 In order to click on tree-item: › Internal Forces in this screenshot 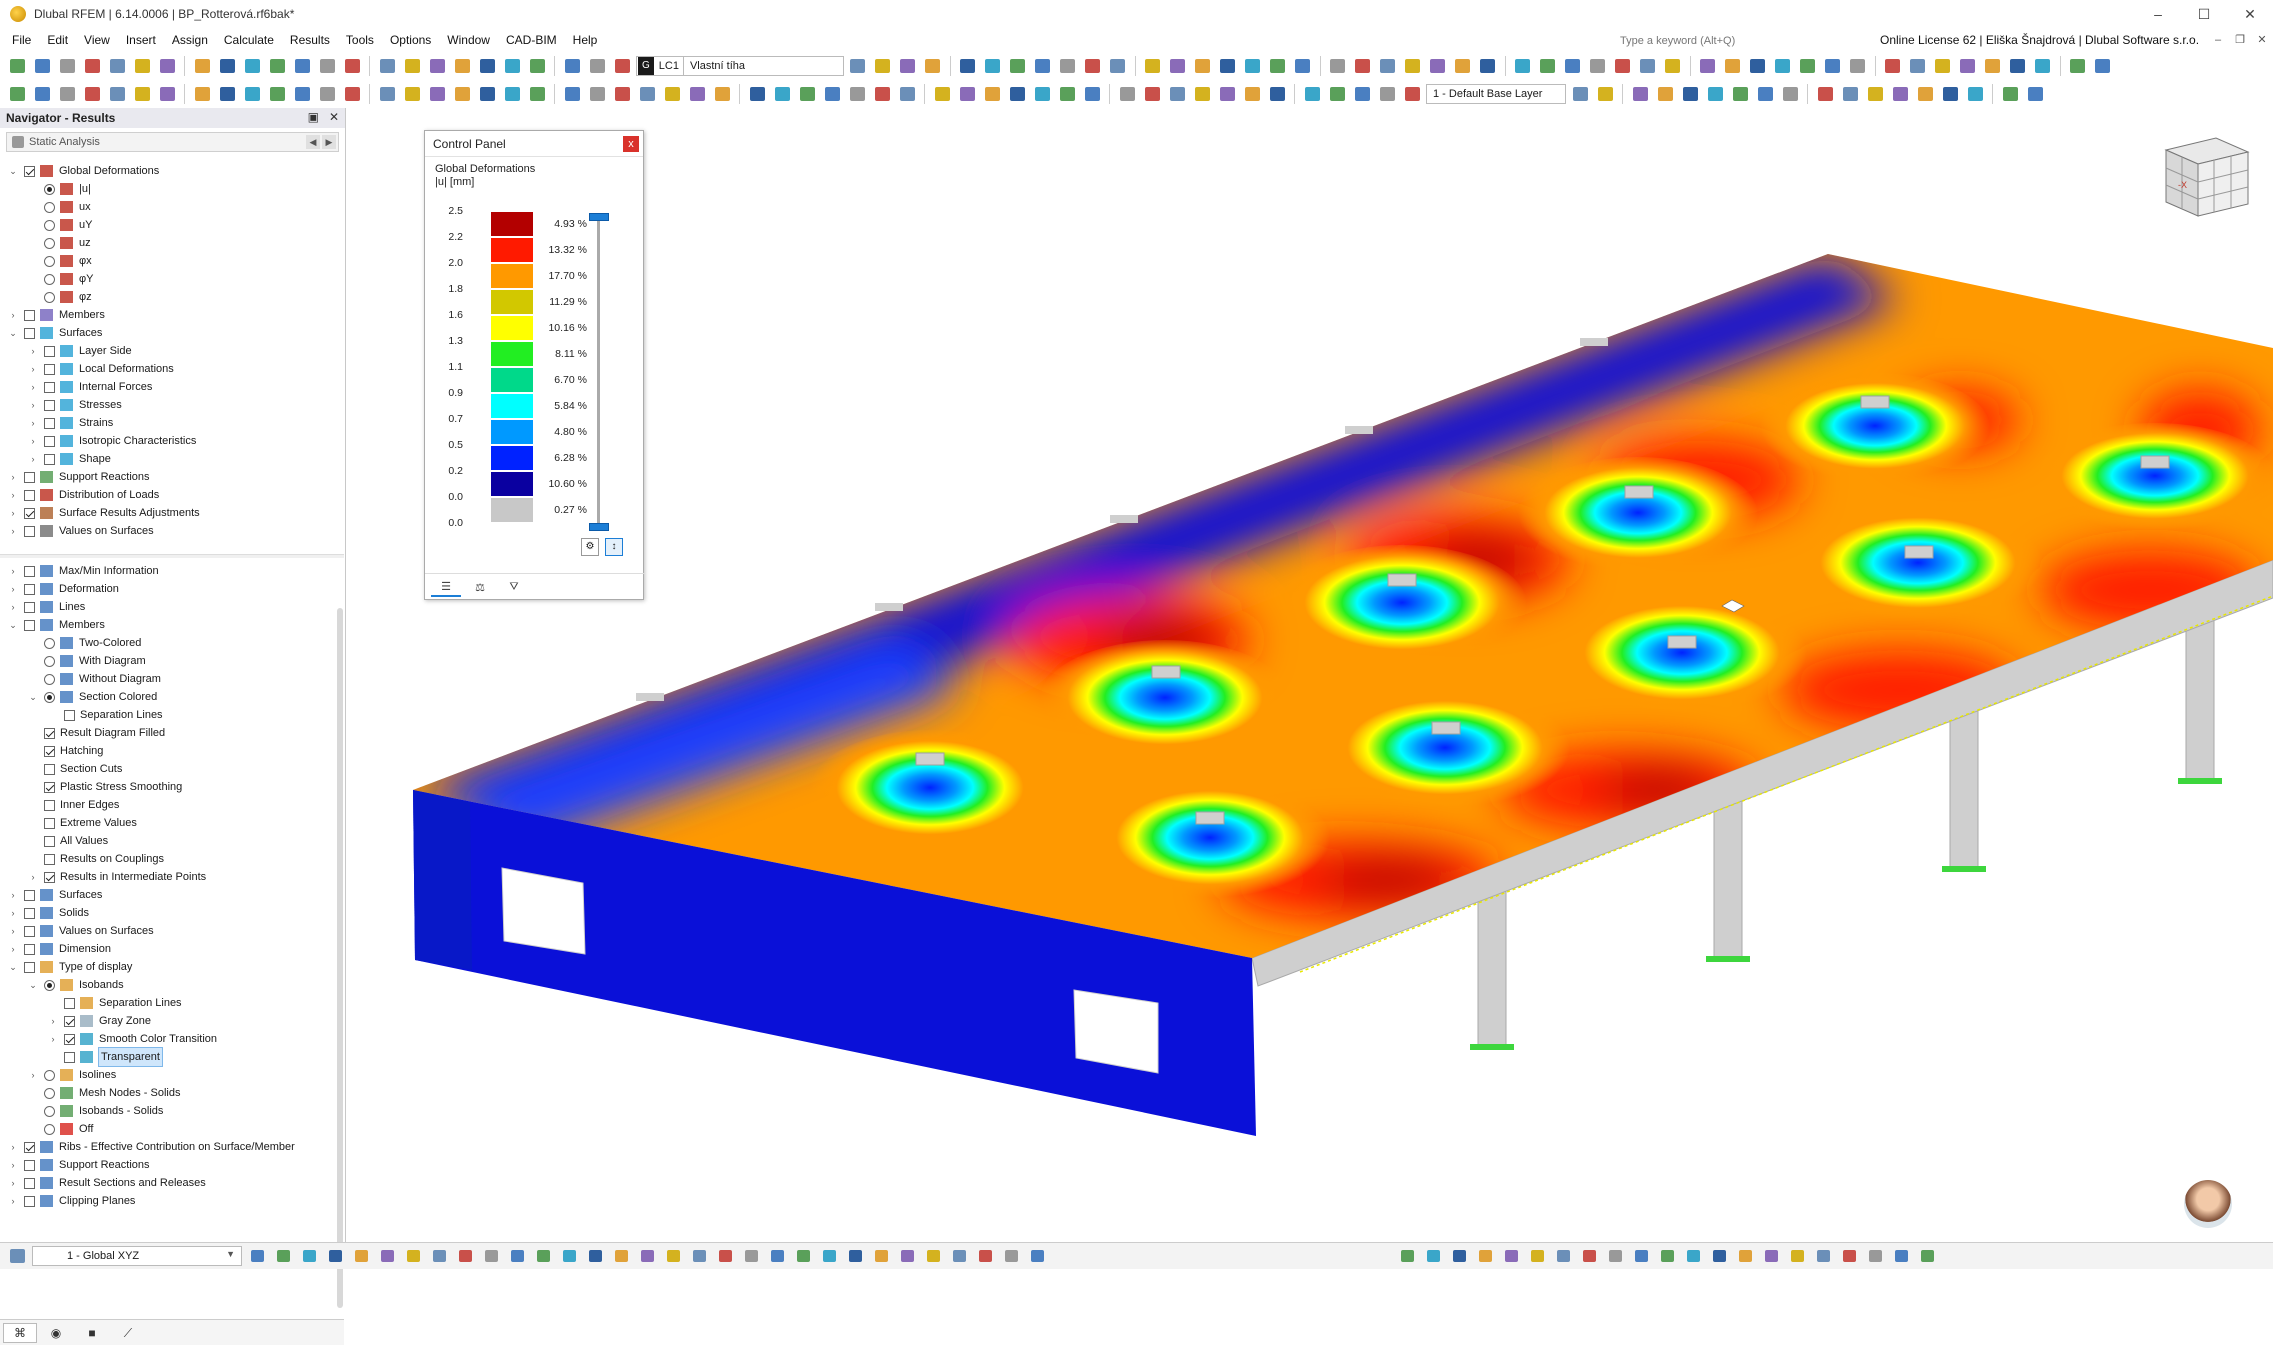, I will do `click(172, 387)`.